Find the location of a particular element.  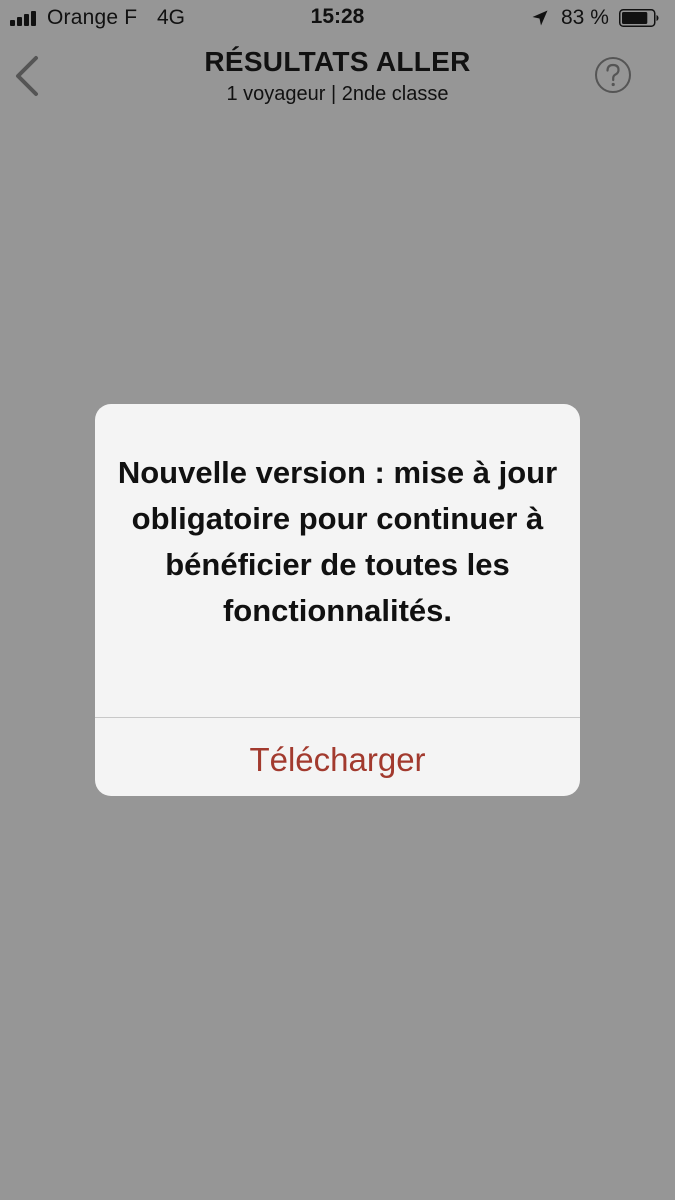

download-button: Télécharger is located at coordinates (337, 757).